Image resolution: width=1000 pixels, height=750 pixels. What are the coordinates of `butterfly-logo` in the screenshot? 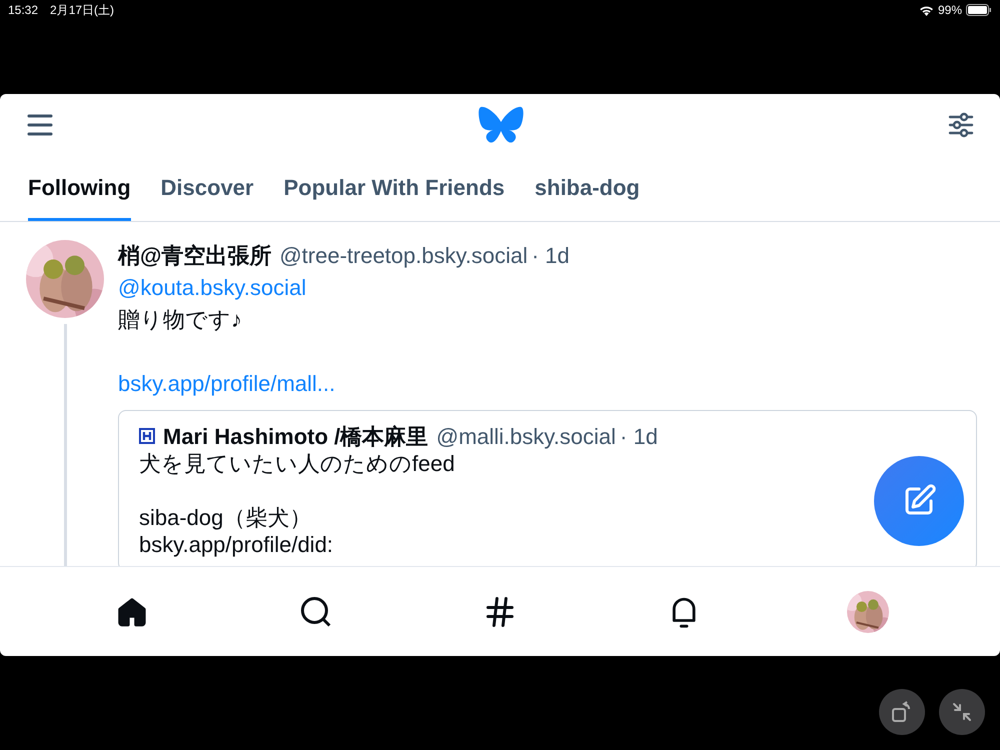 It's located at (501, 125).